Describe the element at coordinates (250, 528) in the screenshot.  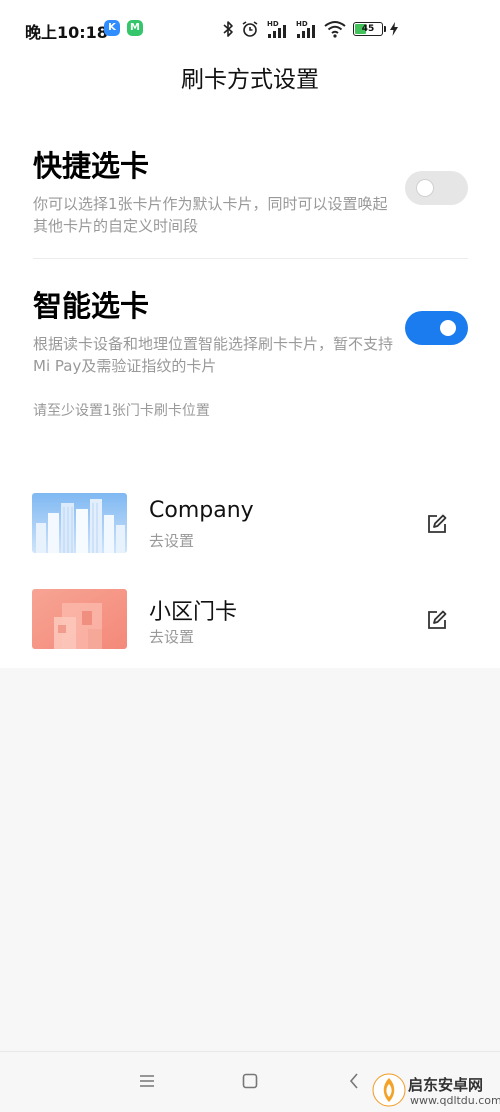
I see `card-item-company: Company 去设置` at that location.